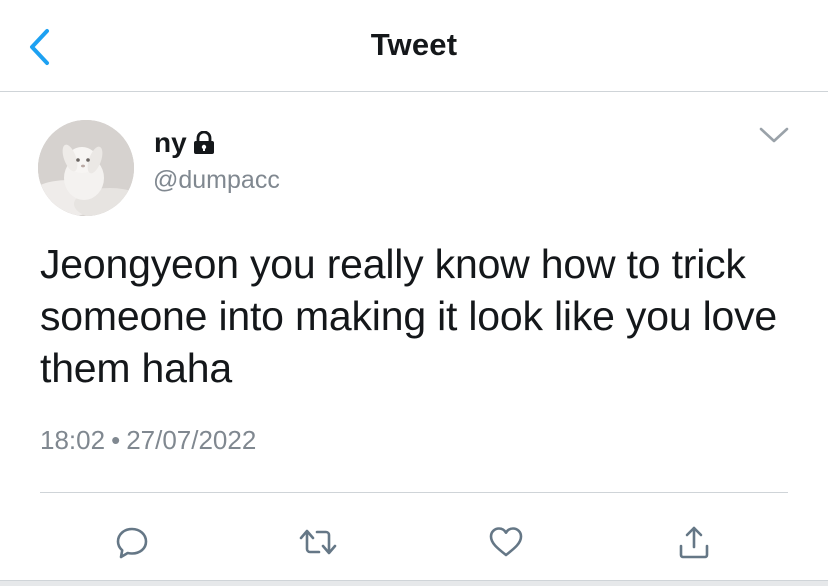 The width and height of the screenshot is (828, 586). Describe the element at coordinates (414, 540) in the screenshot. I see `tweet-actions-bar` at that location.